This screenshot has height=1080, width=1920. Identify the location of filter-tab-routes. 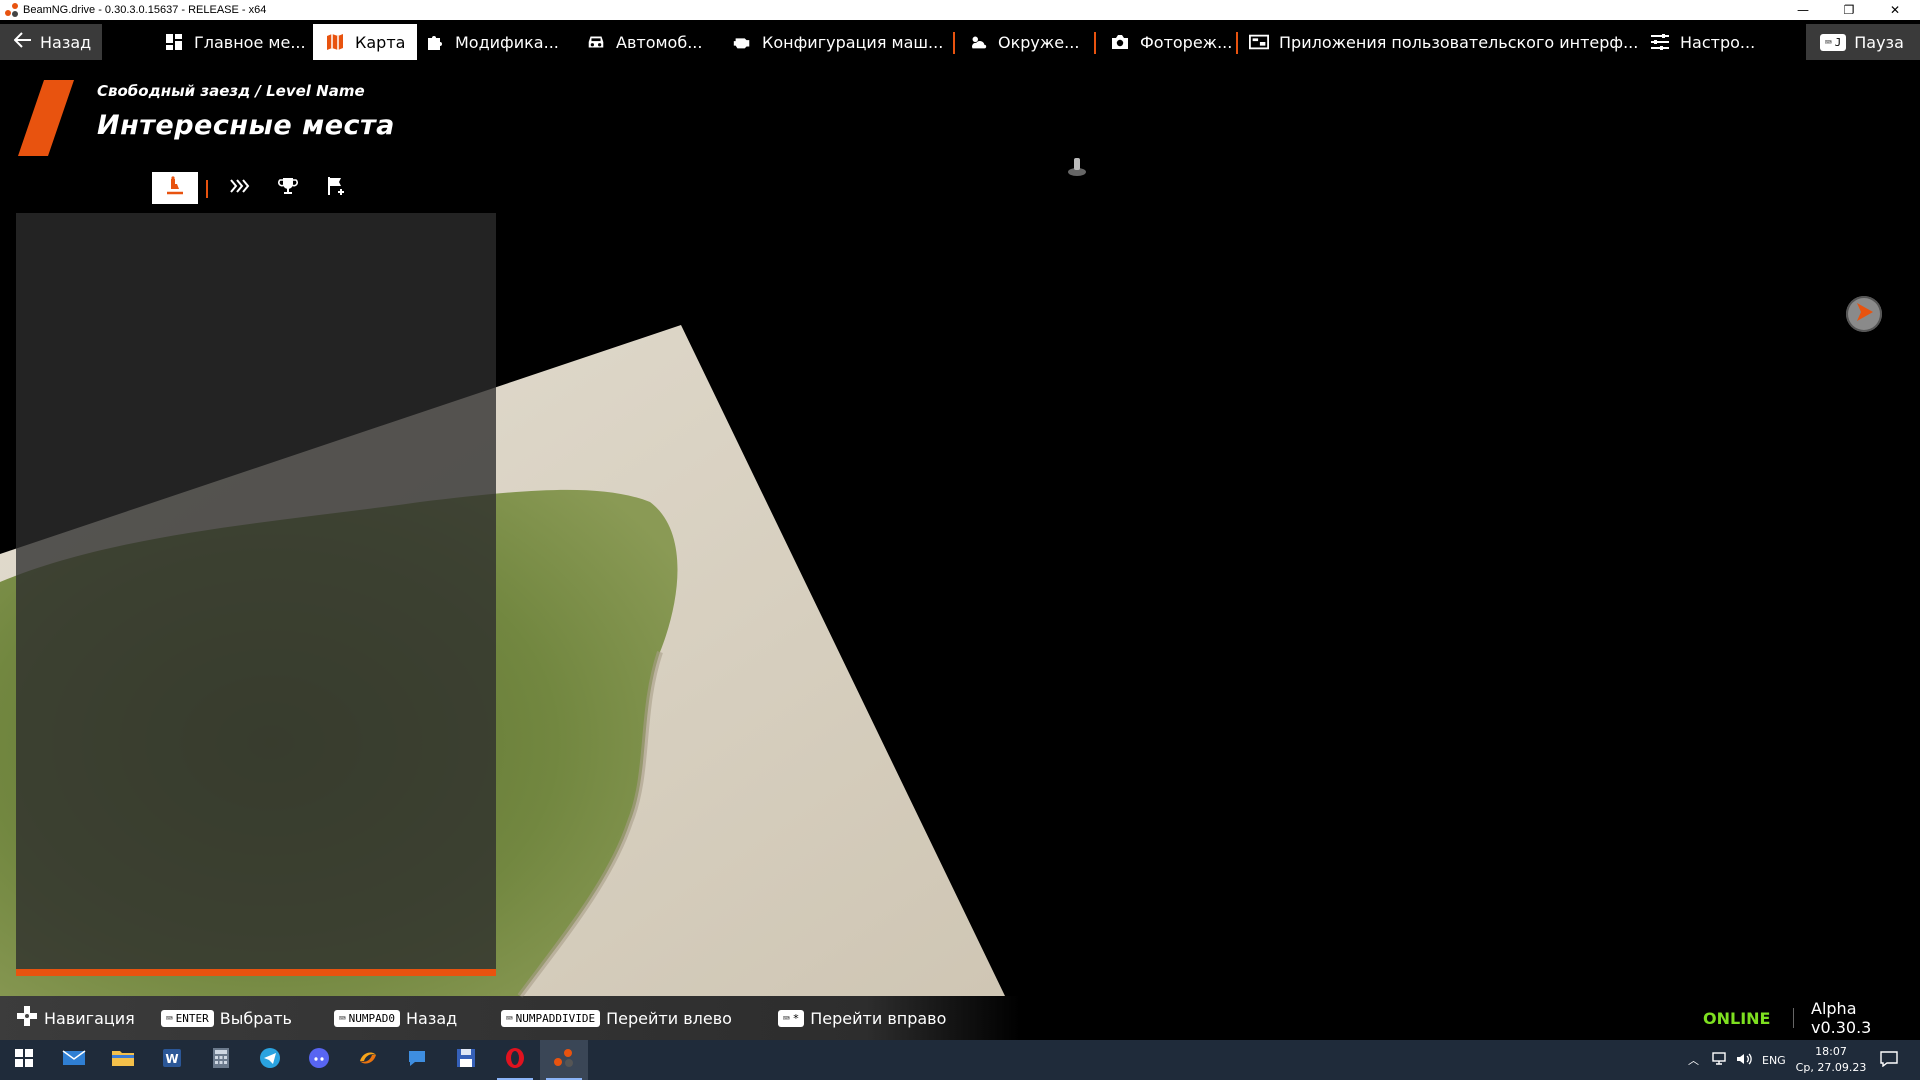
(240, 188).